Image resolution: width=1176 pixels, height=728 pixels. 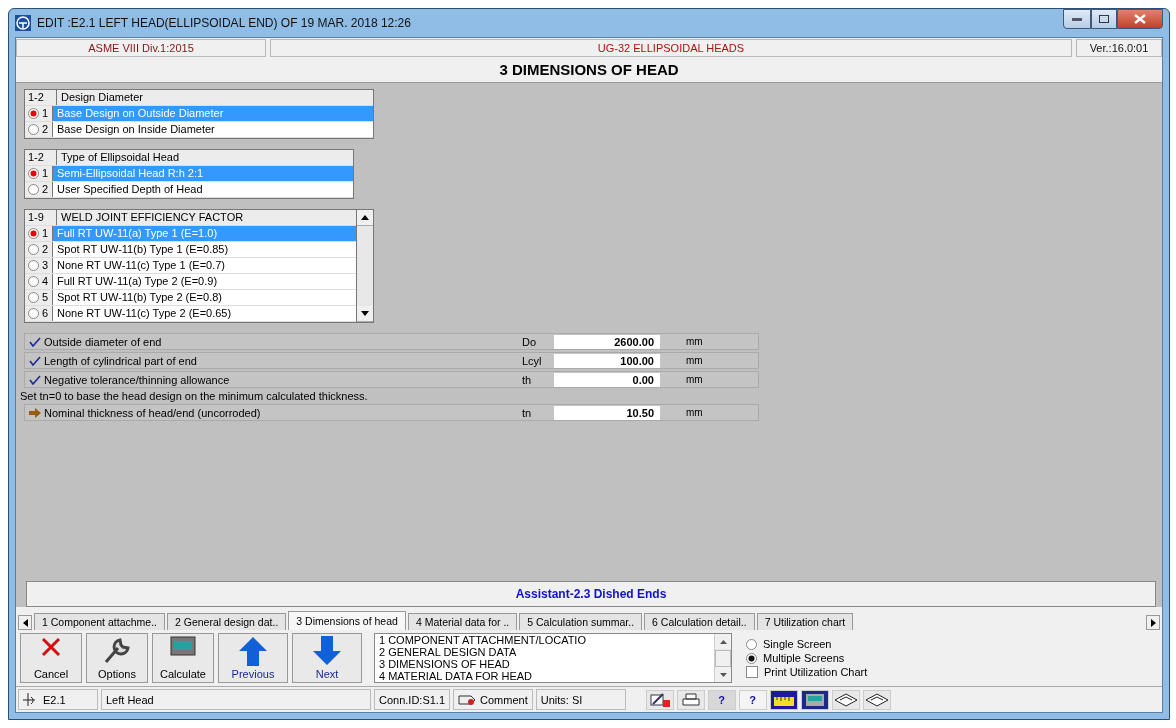 I want to click on component-name: Left Head, so click(x=130, y=699).